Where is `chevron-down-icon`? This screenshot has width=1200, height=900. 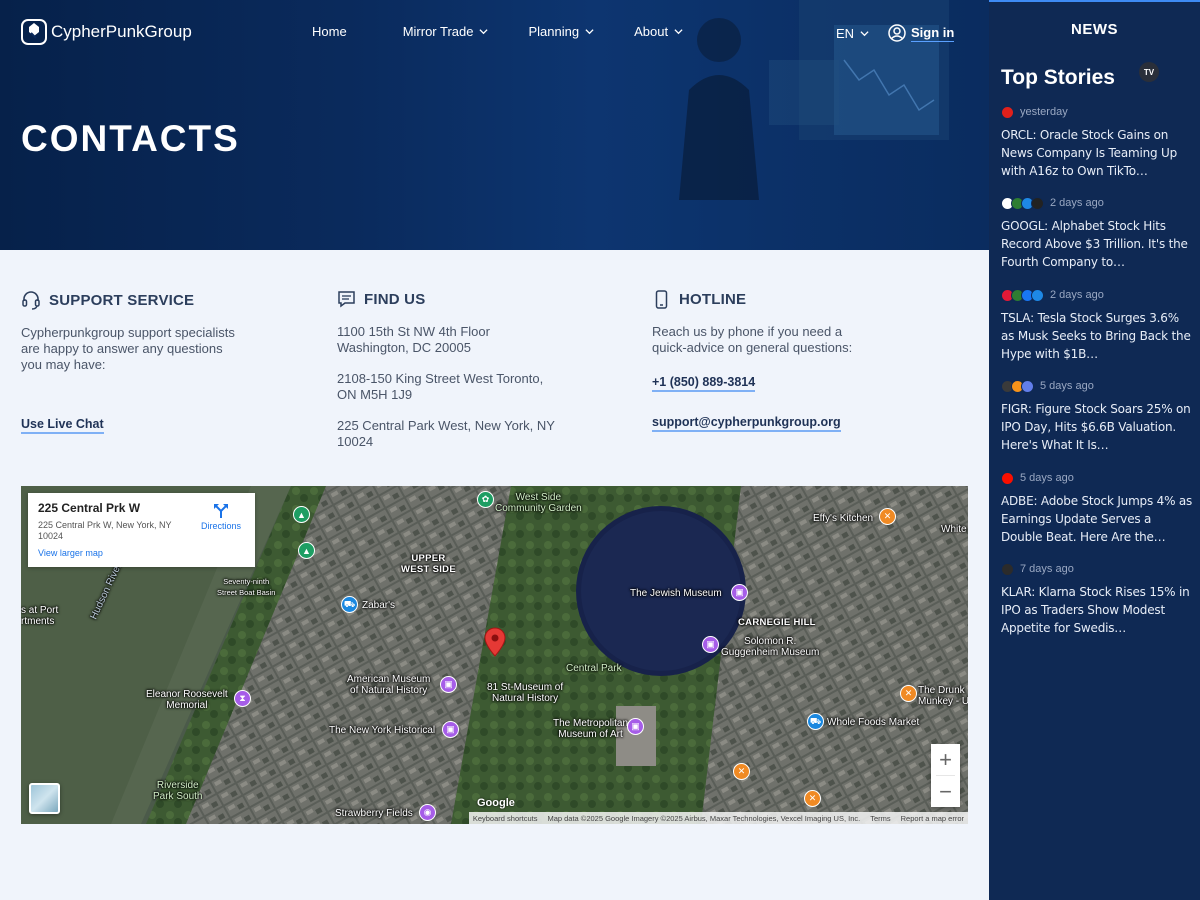
chevron-down-icon is located at coordinates (678, 32).